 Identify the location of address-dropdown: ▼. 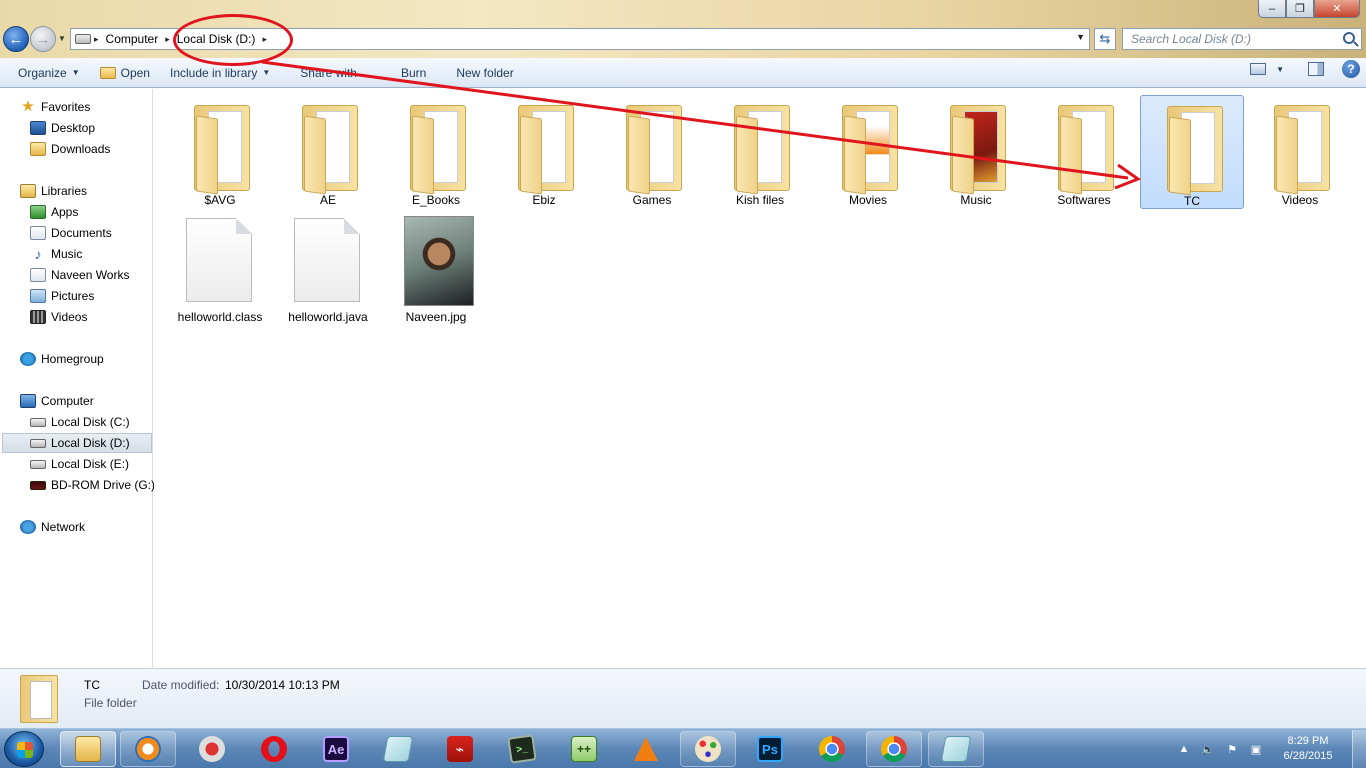
(1080, 37).